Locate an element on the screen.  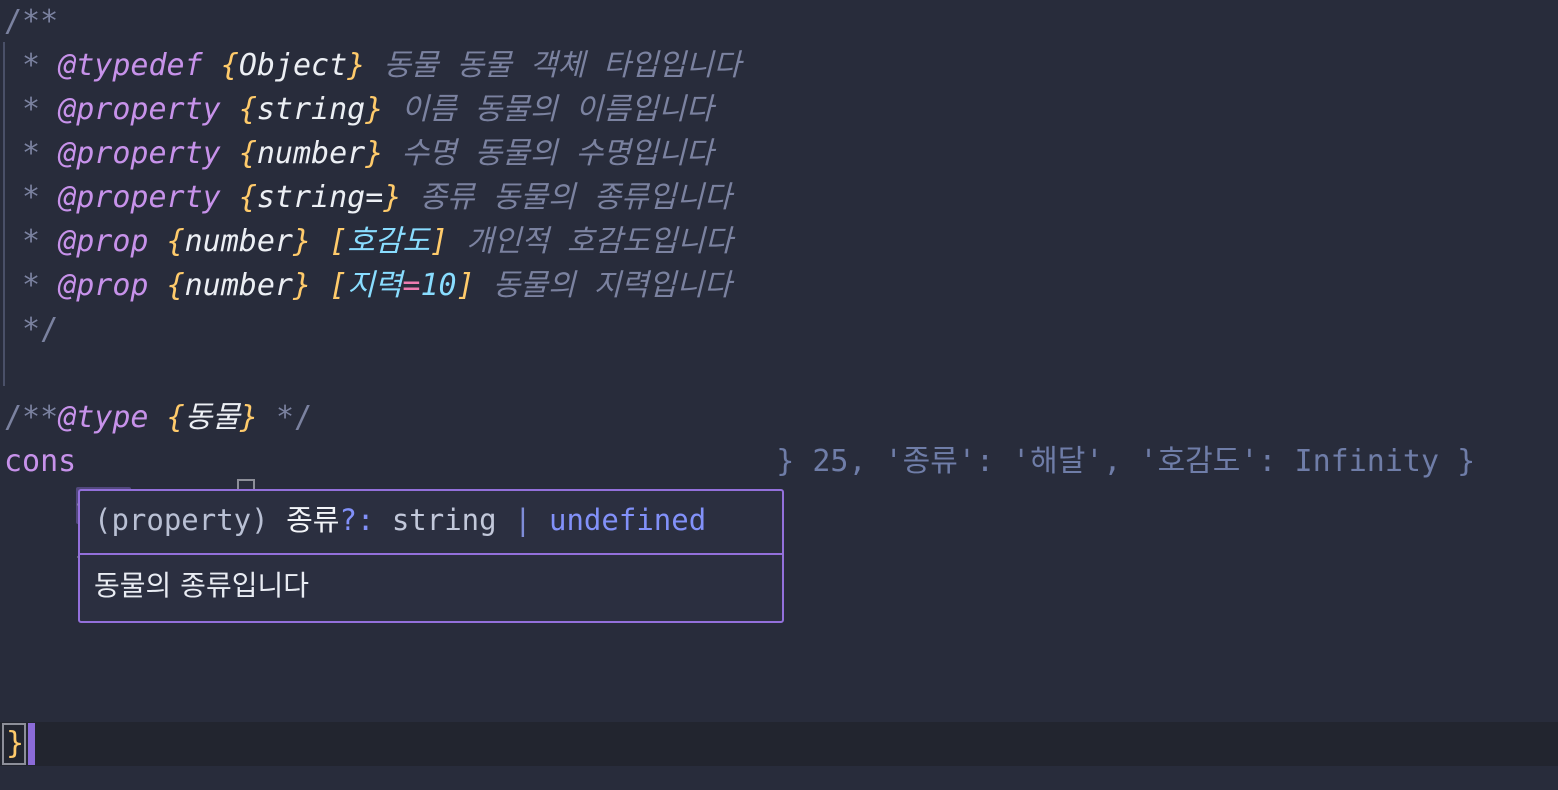
jsdoc-param-name: 지력 is located at coordinates (375, 285).